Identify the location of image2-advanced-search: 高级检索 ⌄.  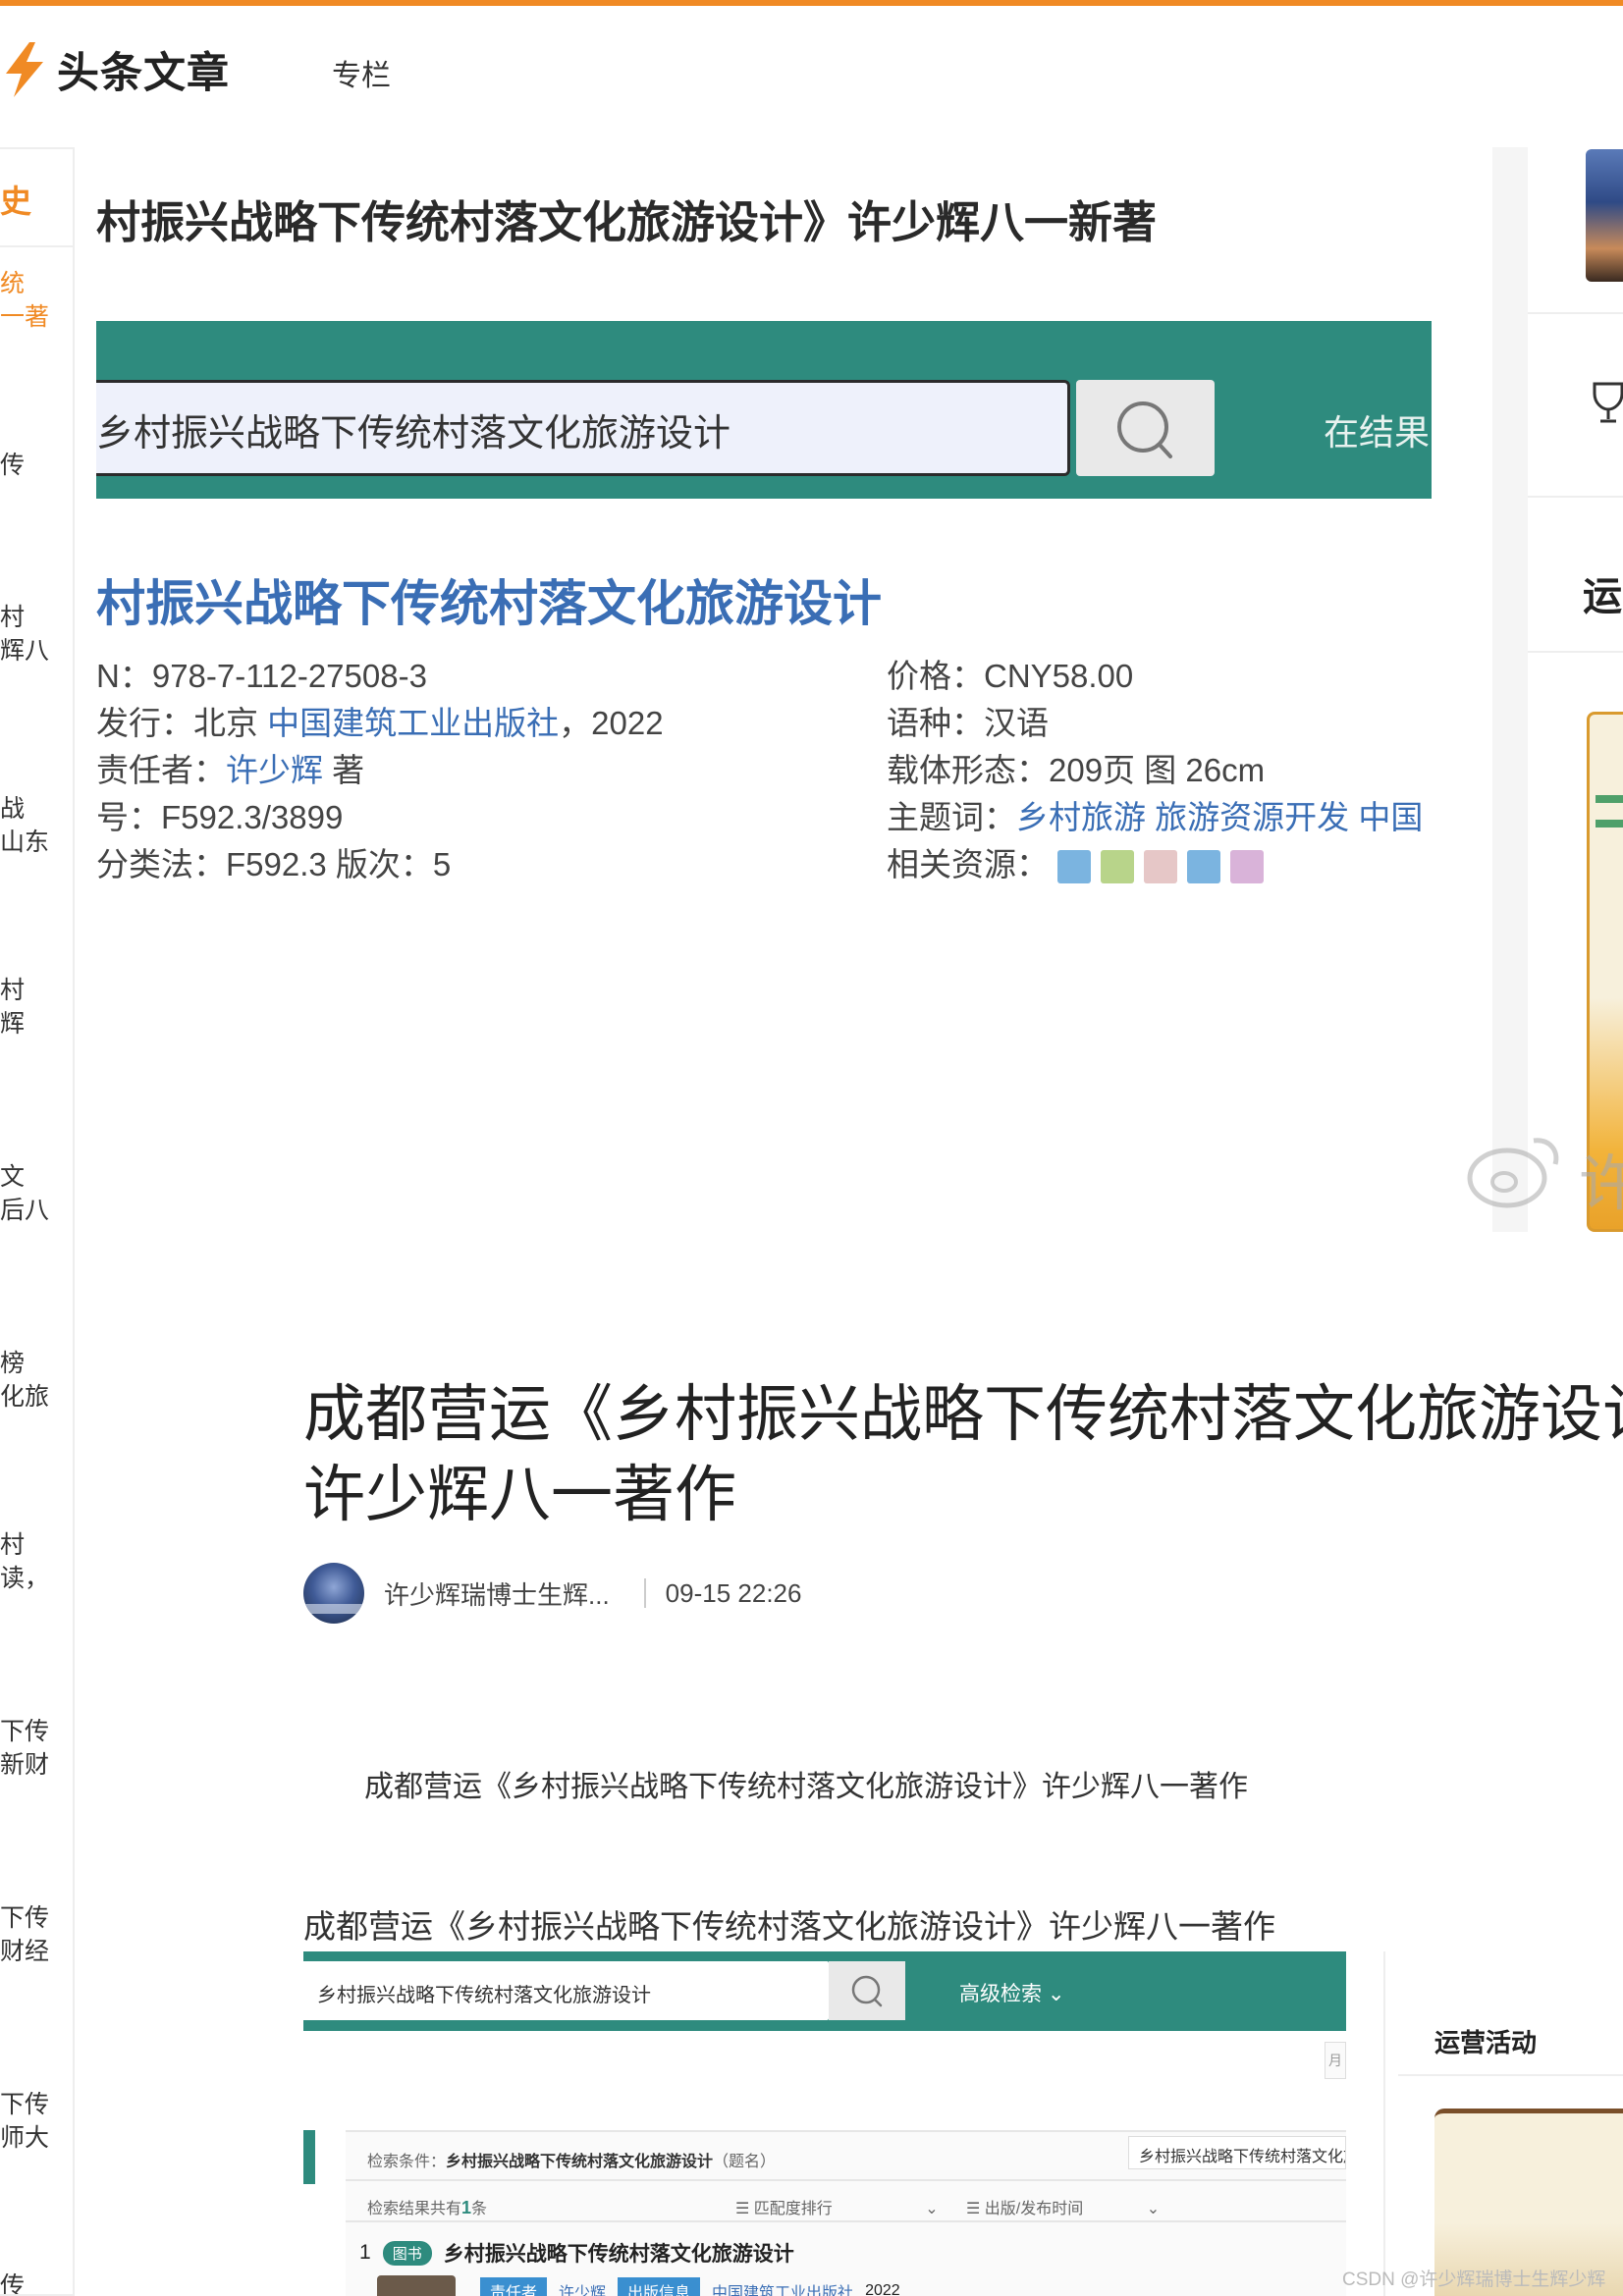
(1012, 1994).